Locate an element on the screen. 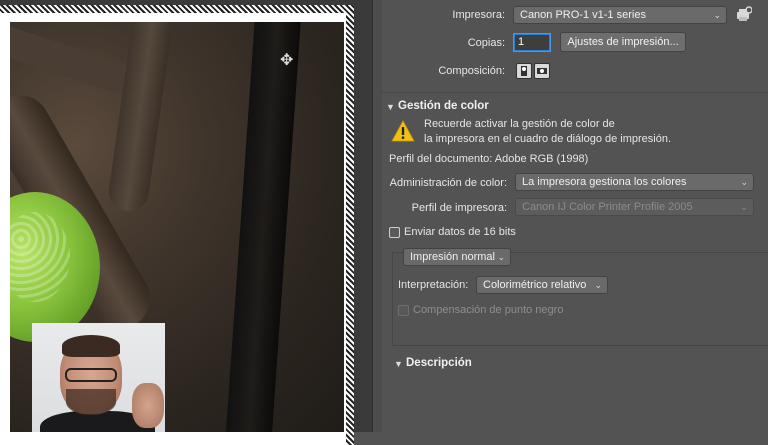  color-handling-select: La impresora gestiona los colores ⌄ is located at coordinates (634, 182).